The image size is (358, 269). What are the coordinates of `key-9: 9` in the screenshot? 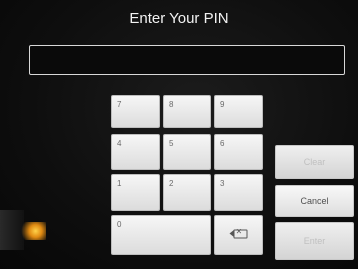 It's located at (238, 111).